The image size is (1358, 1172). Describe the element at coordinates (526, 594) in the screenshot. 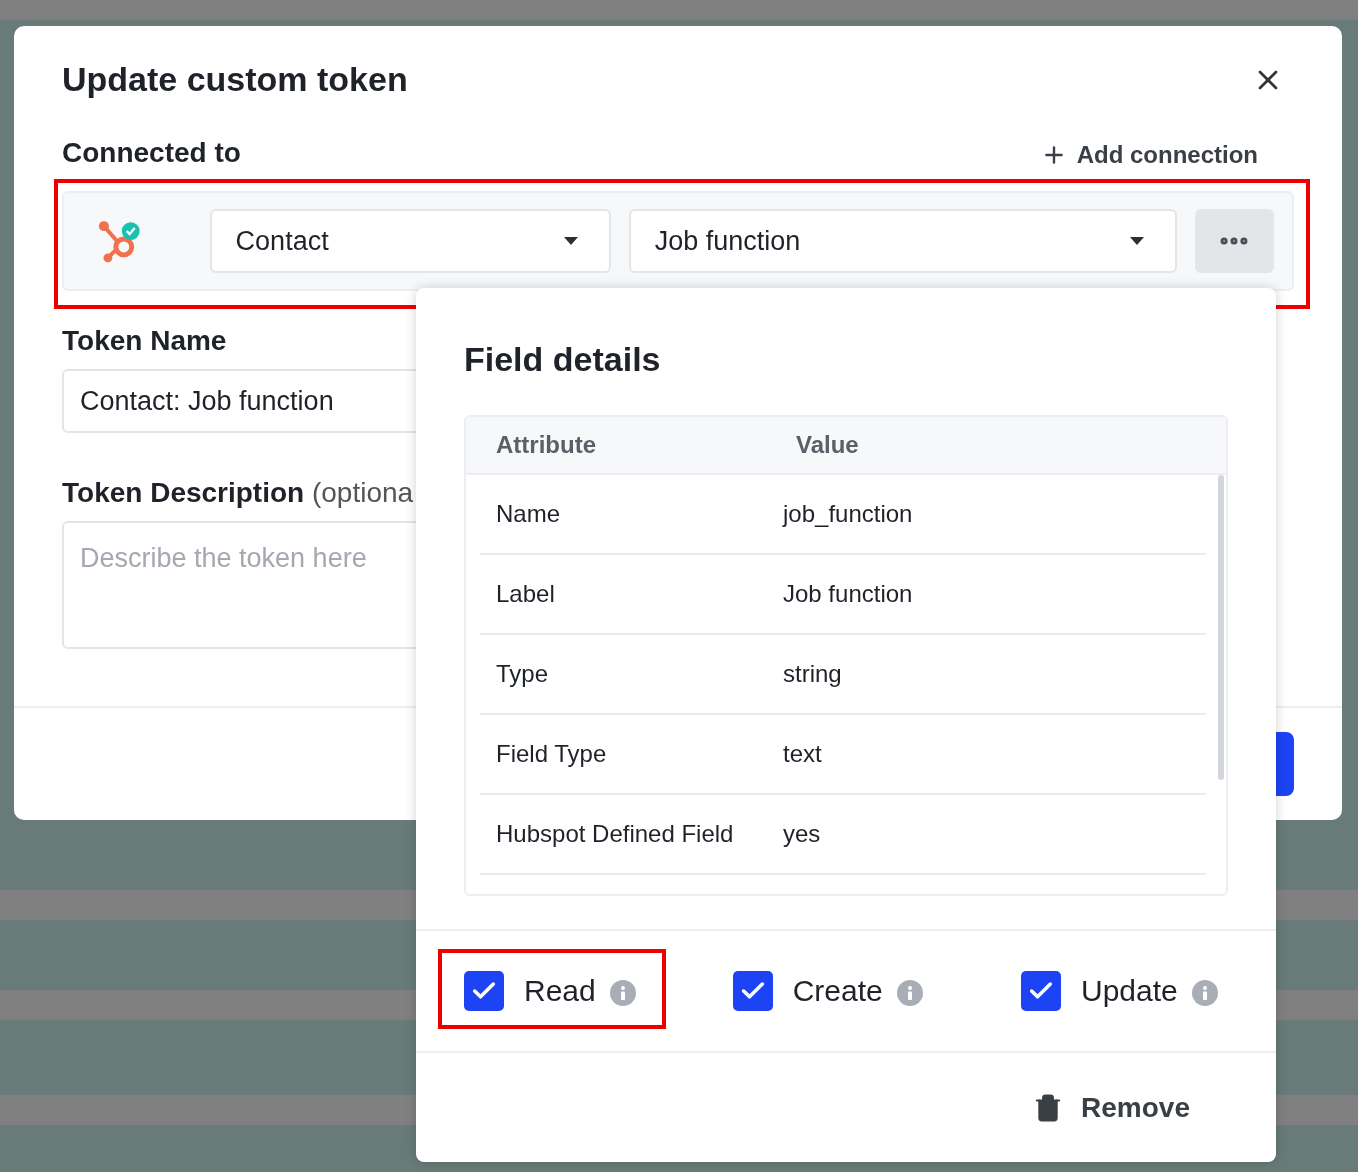

I see `table-cell-text: Label` at that location.